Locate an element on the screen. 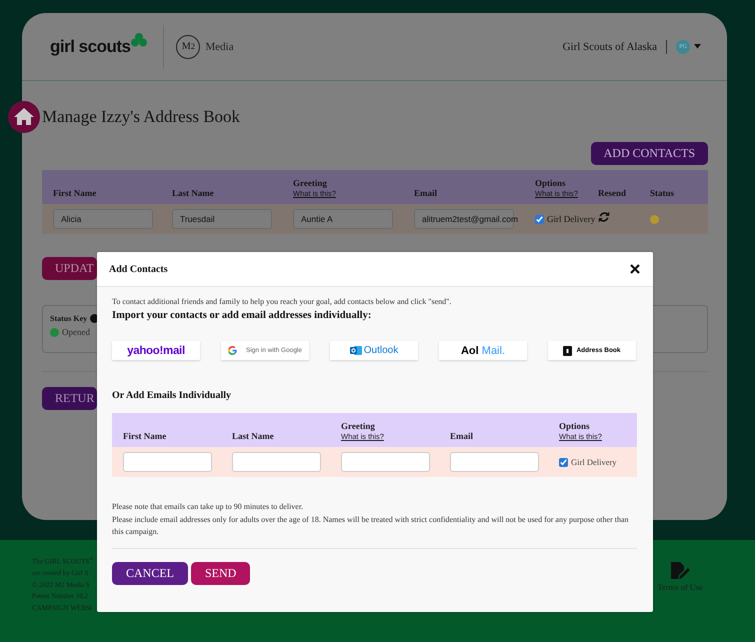 The image size is (755, 642). outlook-button: Outlook is located at coordinates (374, 350).